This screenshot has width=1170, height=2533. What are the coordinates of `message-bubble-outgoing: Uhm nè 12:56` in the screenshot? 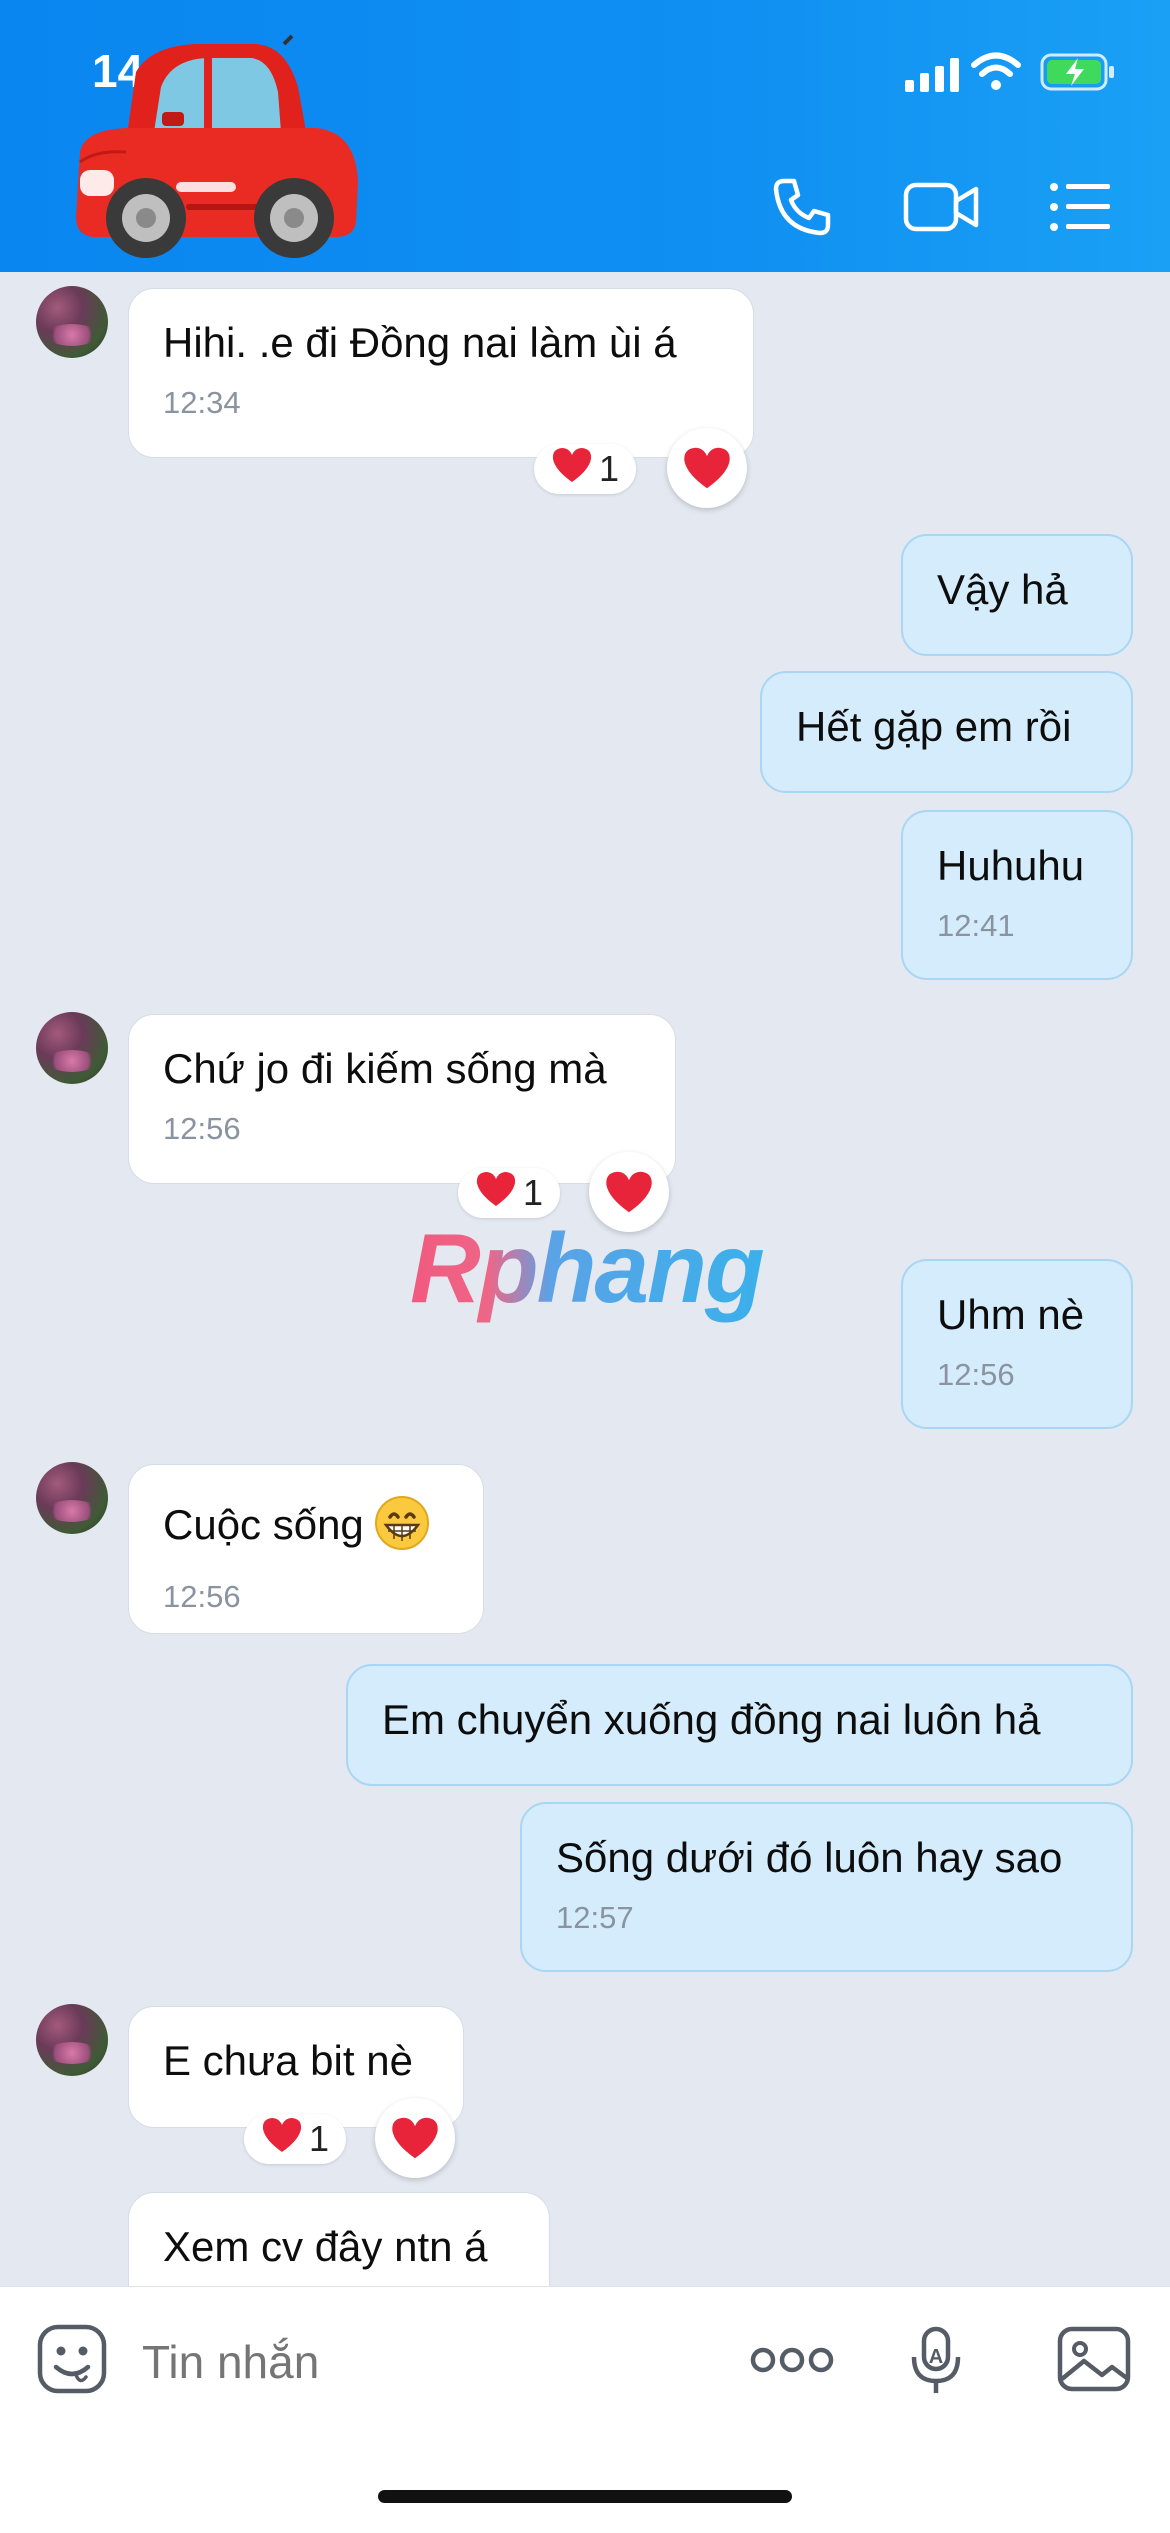 It's located at (1017, 1344).